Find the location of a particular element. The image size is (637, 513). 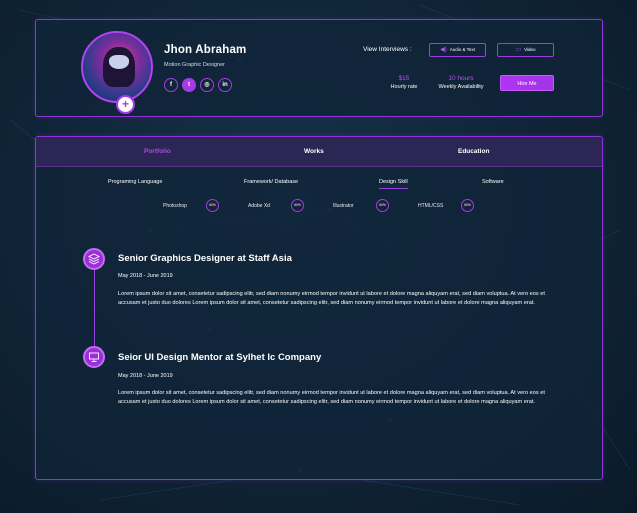

linkedin-icon: in is located at coordinates (225, 85).